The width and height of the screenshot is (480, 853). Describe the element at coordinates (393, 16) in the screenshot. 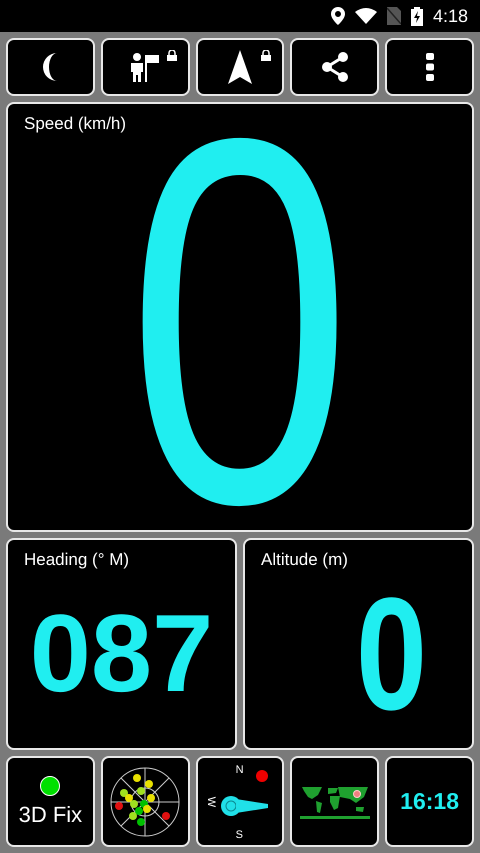

I see `no-sim-icon` at that location.